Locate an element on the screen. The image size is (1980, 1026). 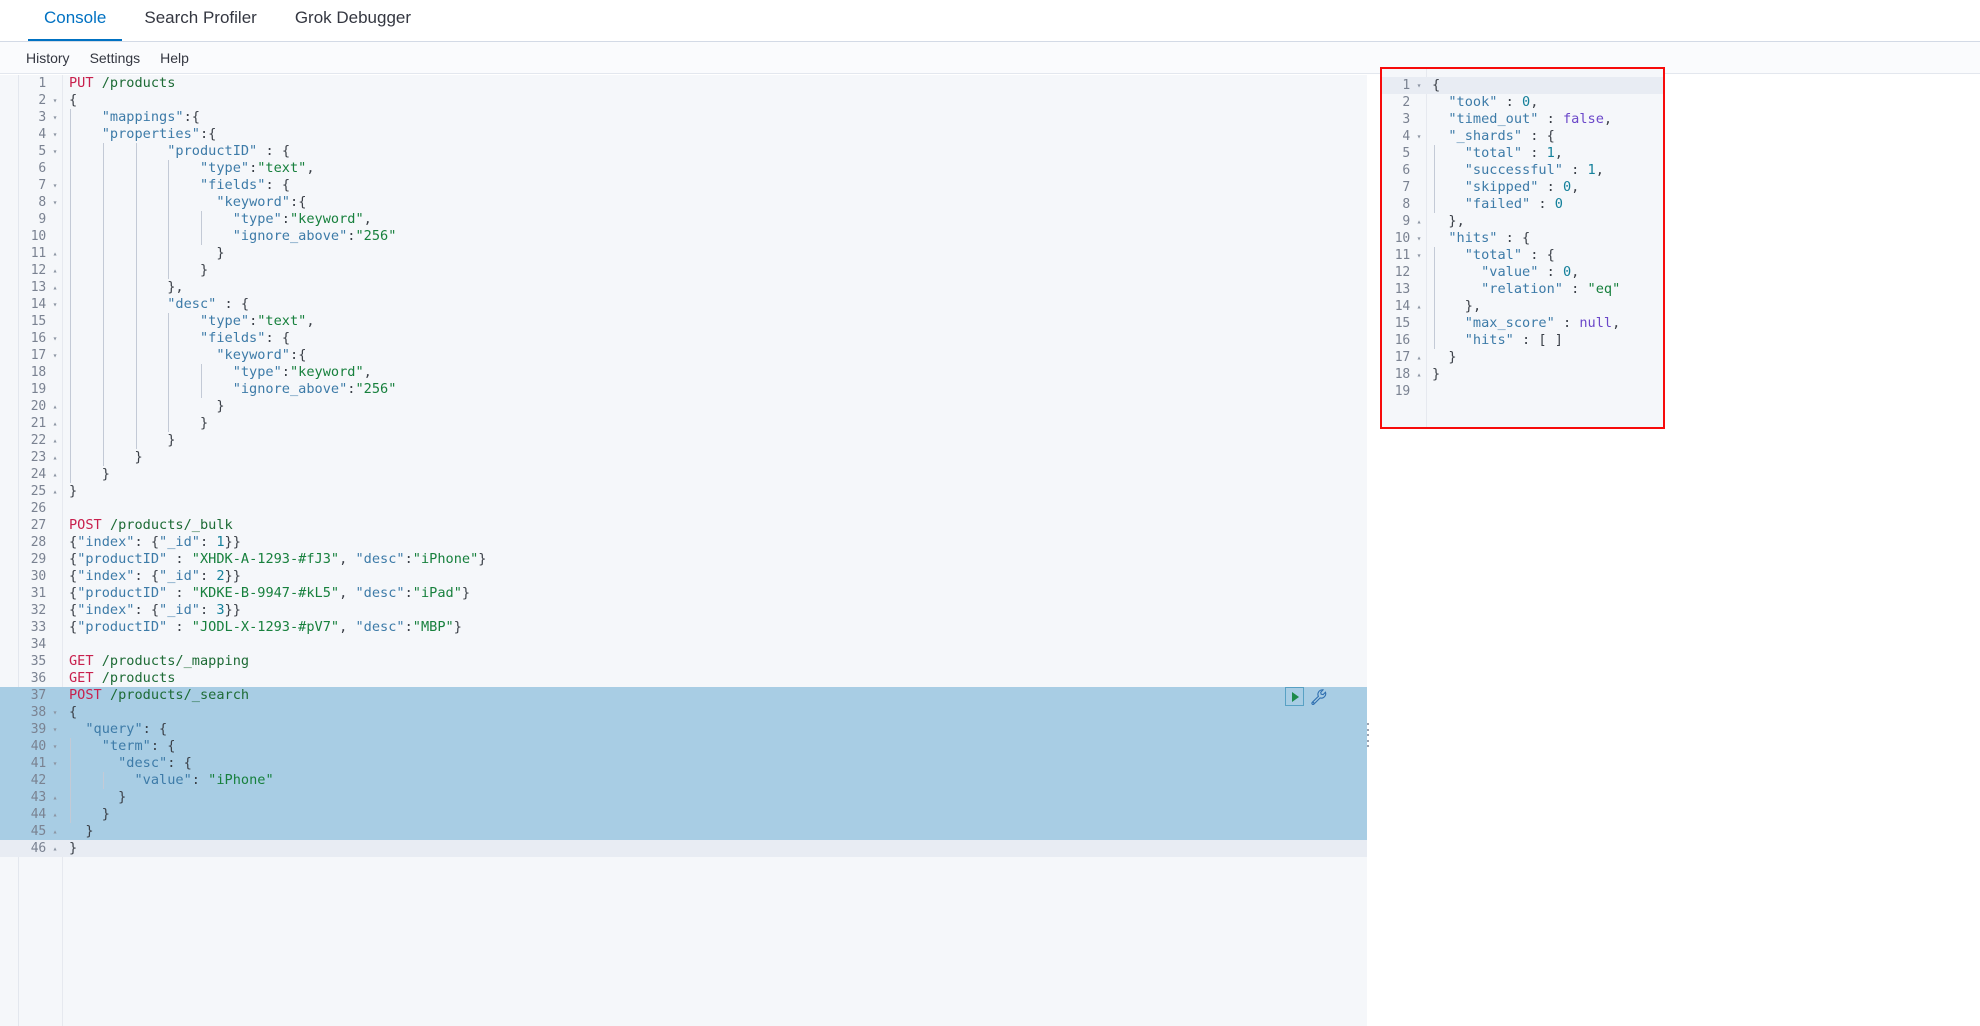
editor-line: 7 ▾ "fields": { is located at coordinates (683, 185).